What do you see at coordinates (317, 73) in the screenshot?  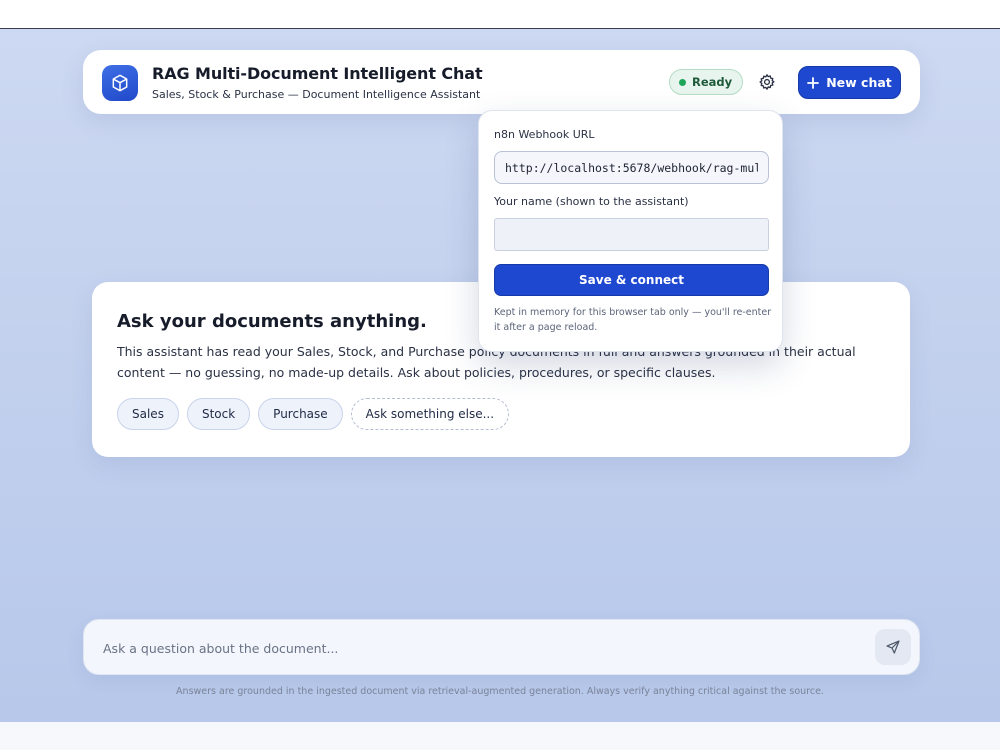 I see `app-title: RAG Multi-Document Intelligent Chat` at bounding box center [317, 73].